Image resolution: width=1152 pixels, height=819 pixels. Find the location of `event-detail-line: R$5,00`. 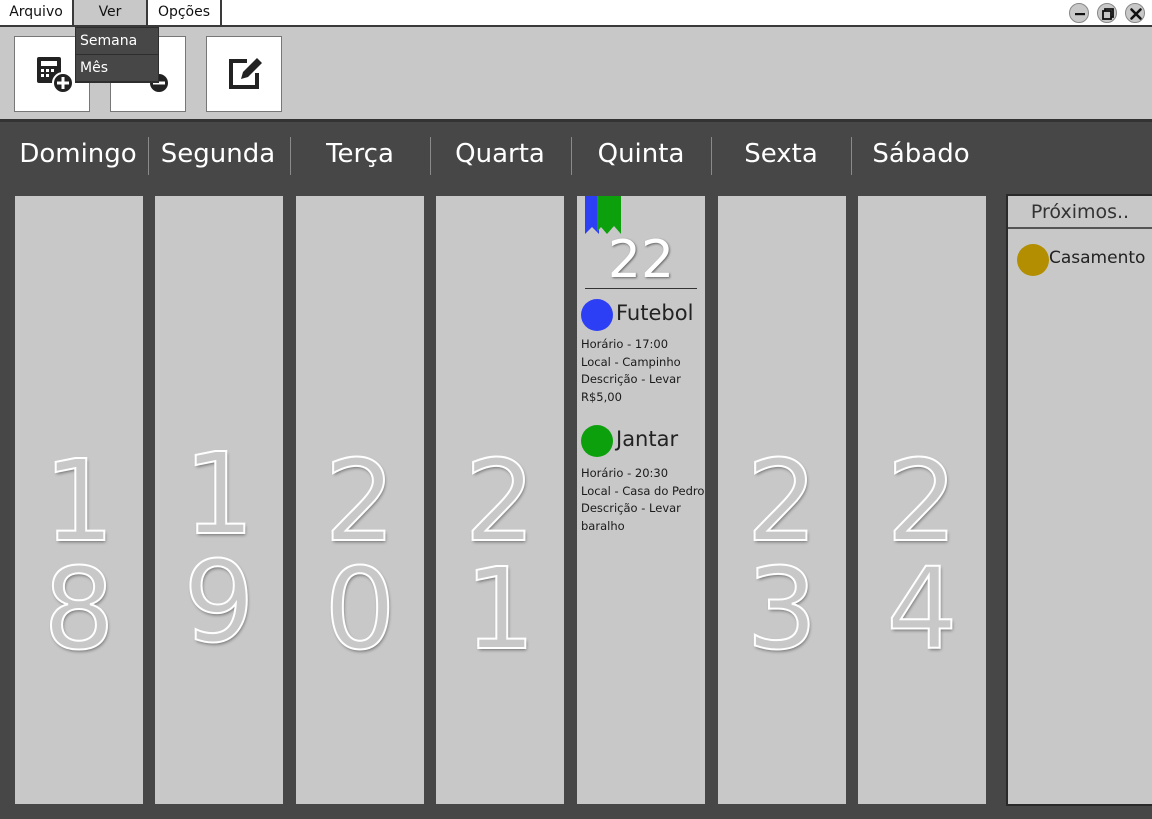

event-detail-line: R$5,00 is located at coordinates (601, 396).